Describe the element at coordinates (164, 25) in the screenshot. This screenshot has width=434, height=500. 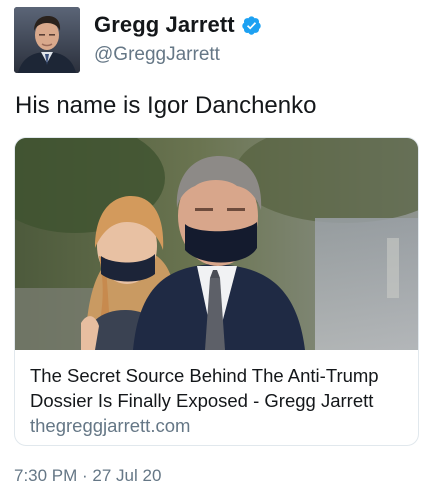
I see `display-name: Gregg Jarrett` at that location.